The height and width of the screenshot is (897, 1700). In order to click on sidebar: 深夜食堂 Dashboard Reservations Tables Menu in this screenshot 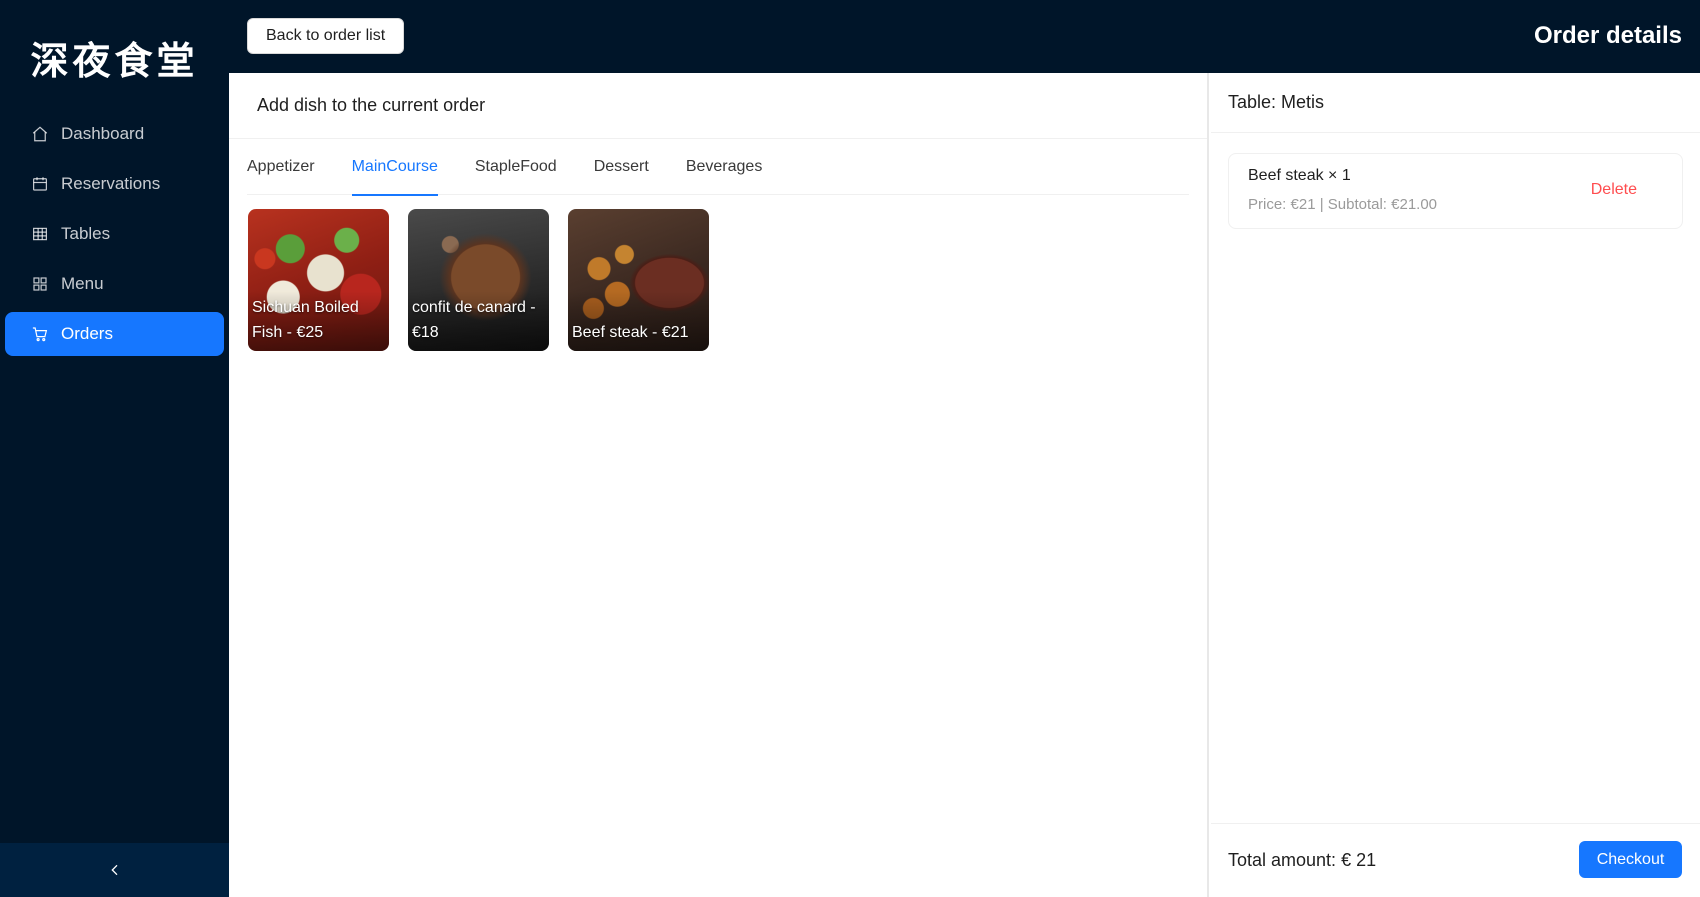, I will do `click(114, 448)`.